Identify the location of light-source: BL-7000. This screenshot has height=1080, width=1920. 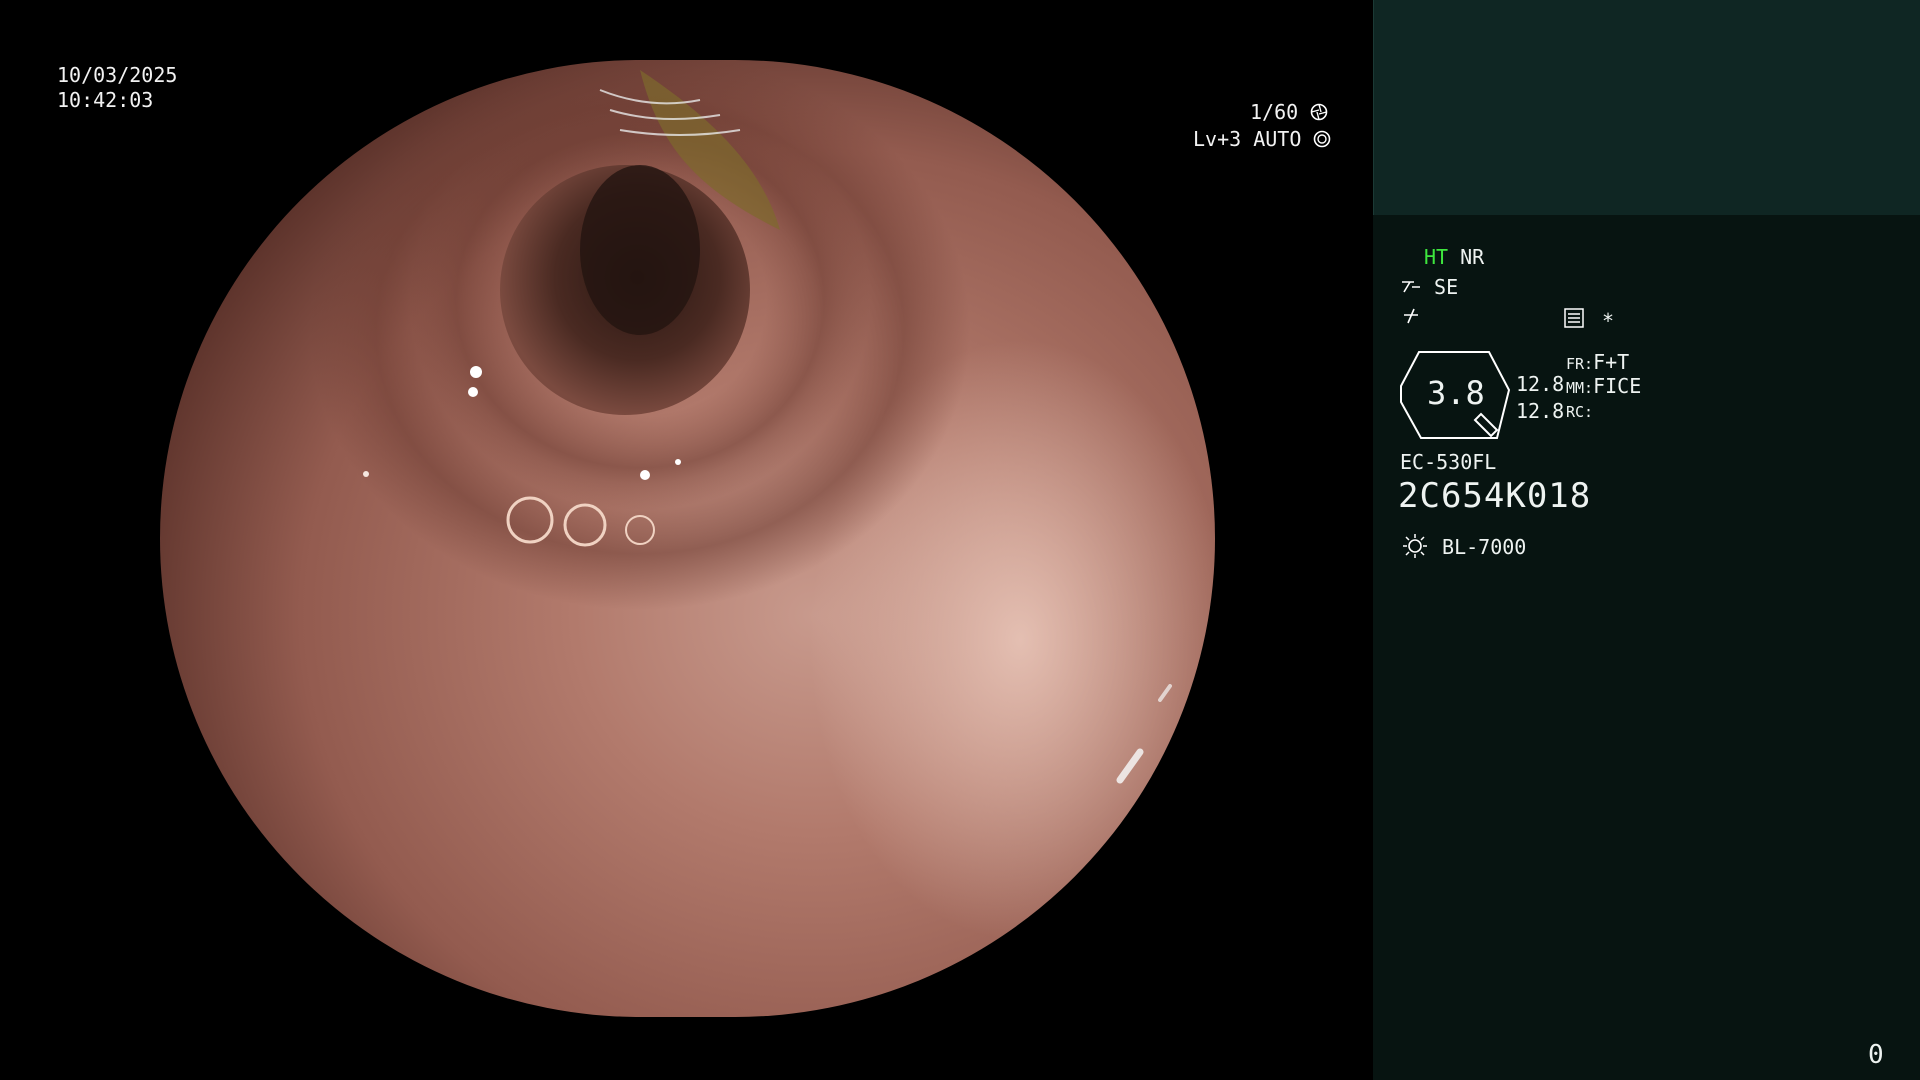
(1463, 546).